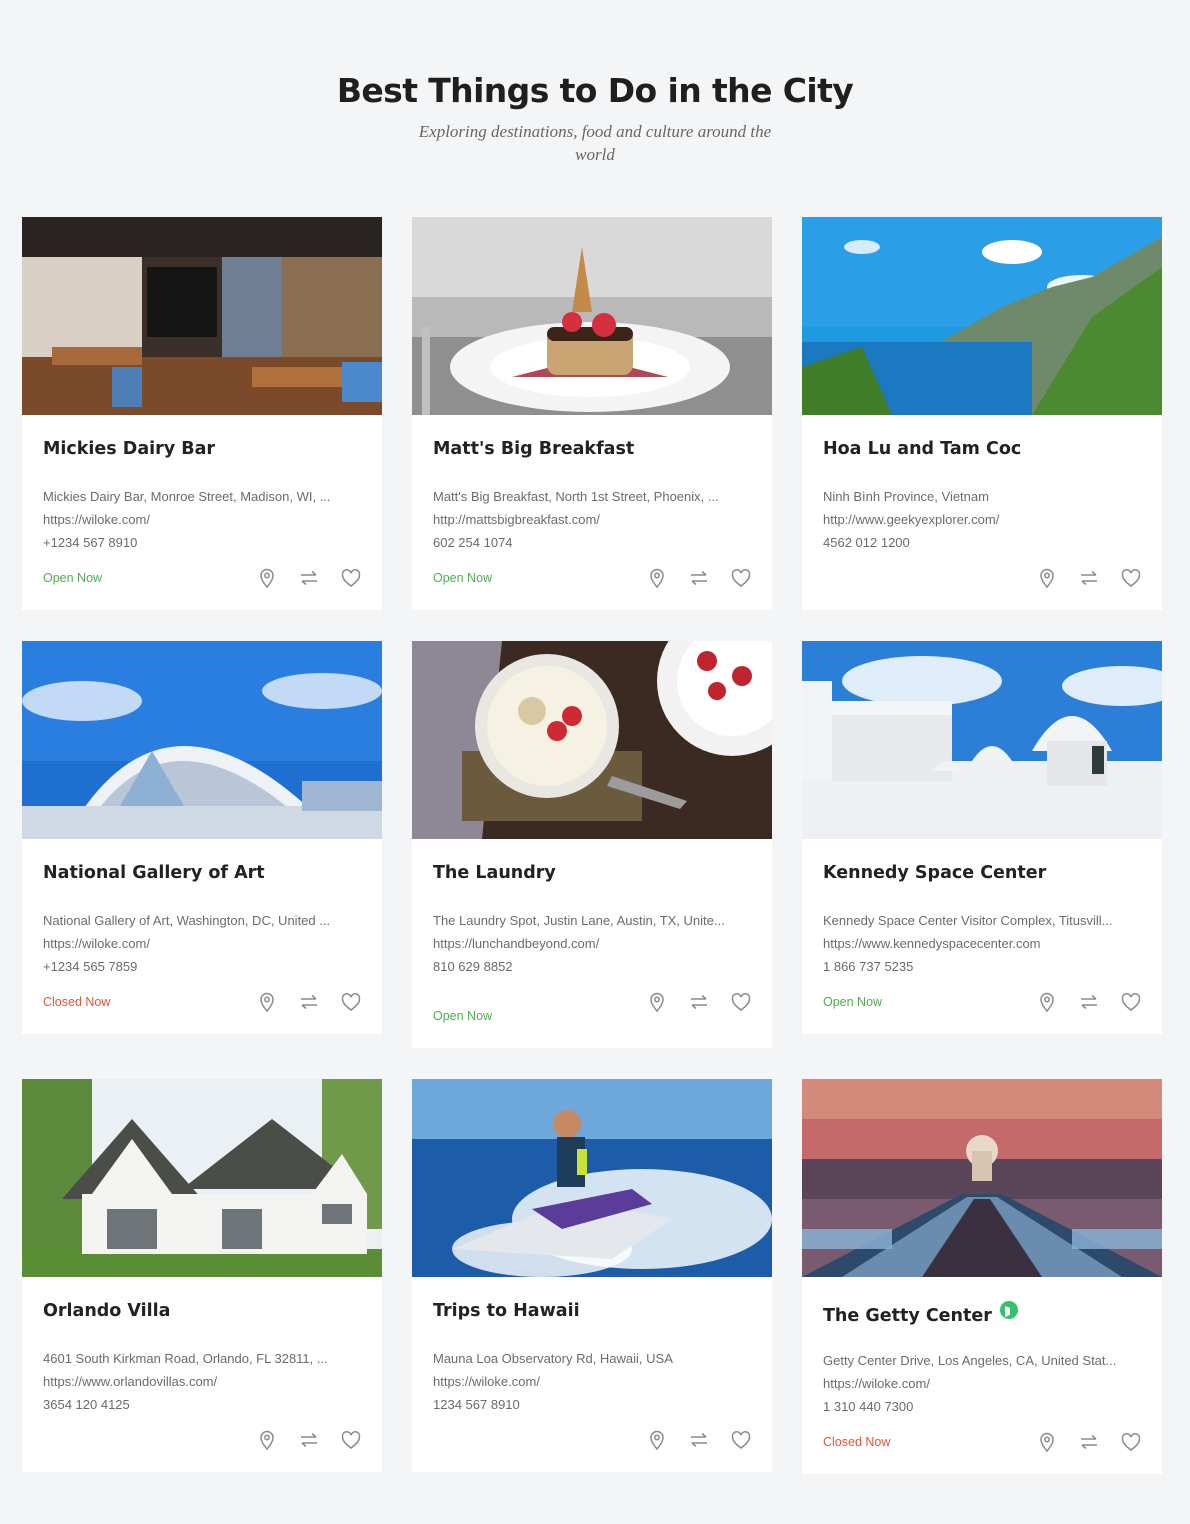 The width and height of the screenshot is (1190, 1524). I want to click on listing-title: Trips to Hawaii, so click(506, 1311).